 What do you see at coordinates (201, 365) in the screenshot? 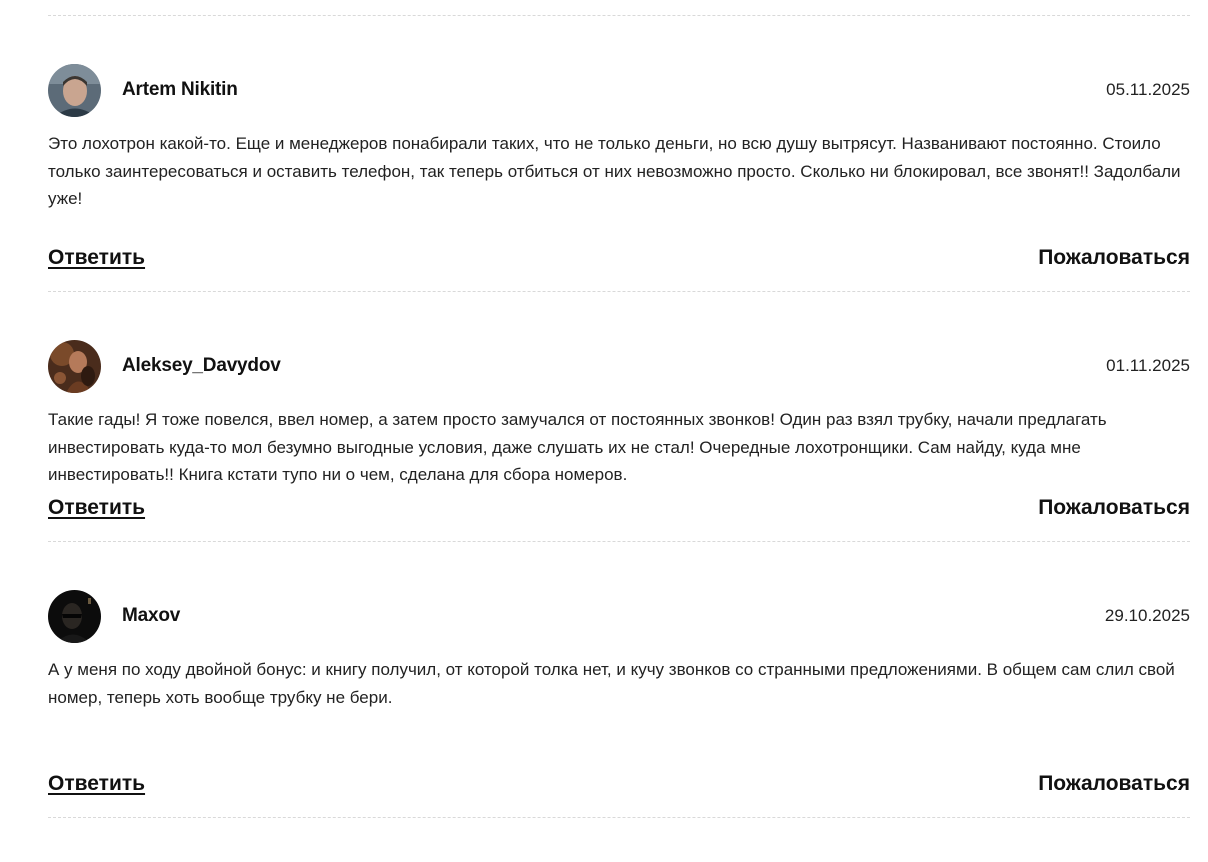
I see `author-name: Aleksey_Davydov` at bounding box center [201, 365].